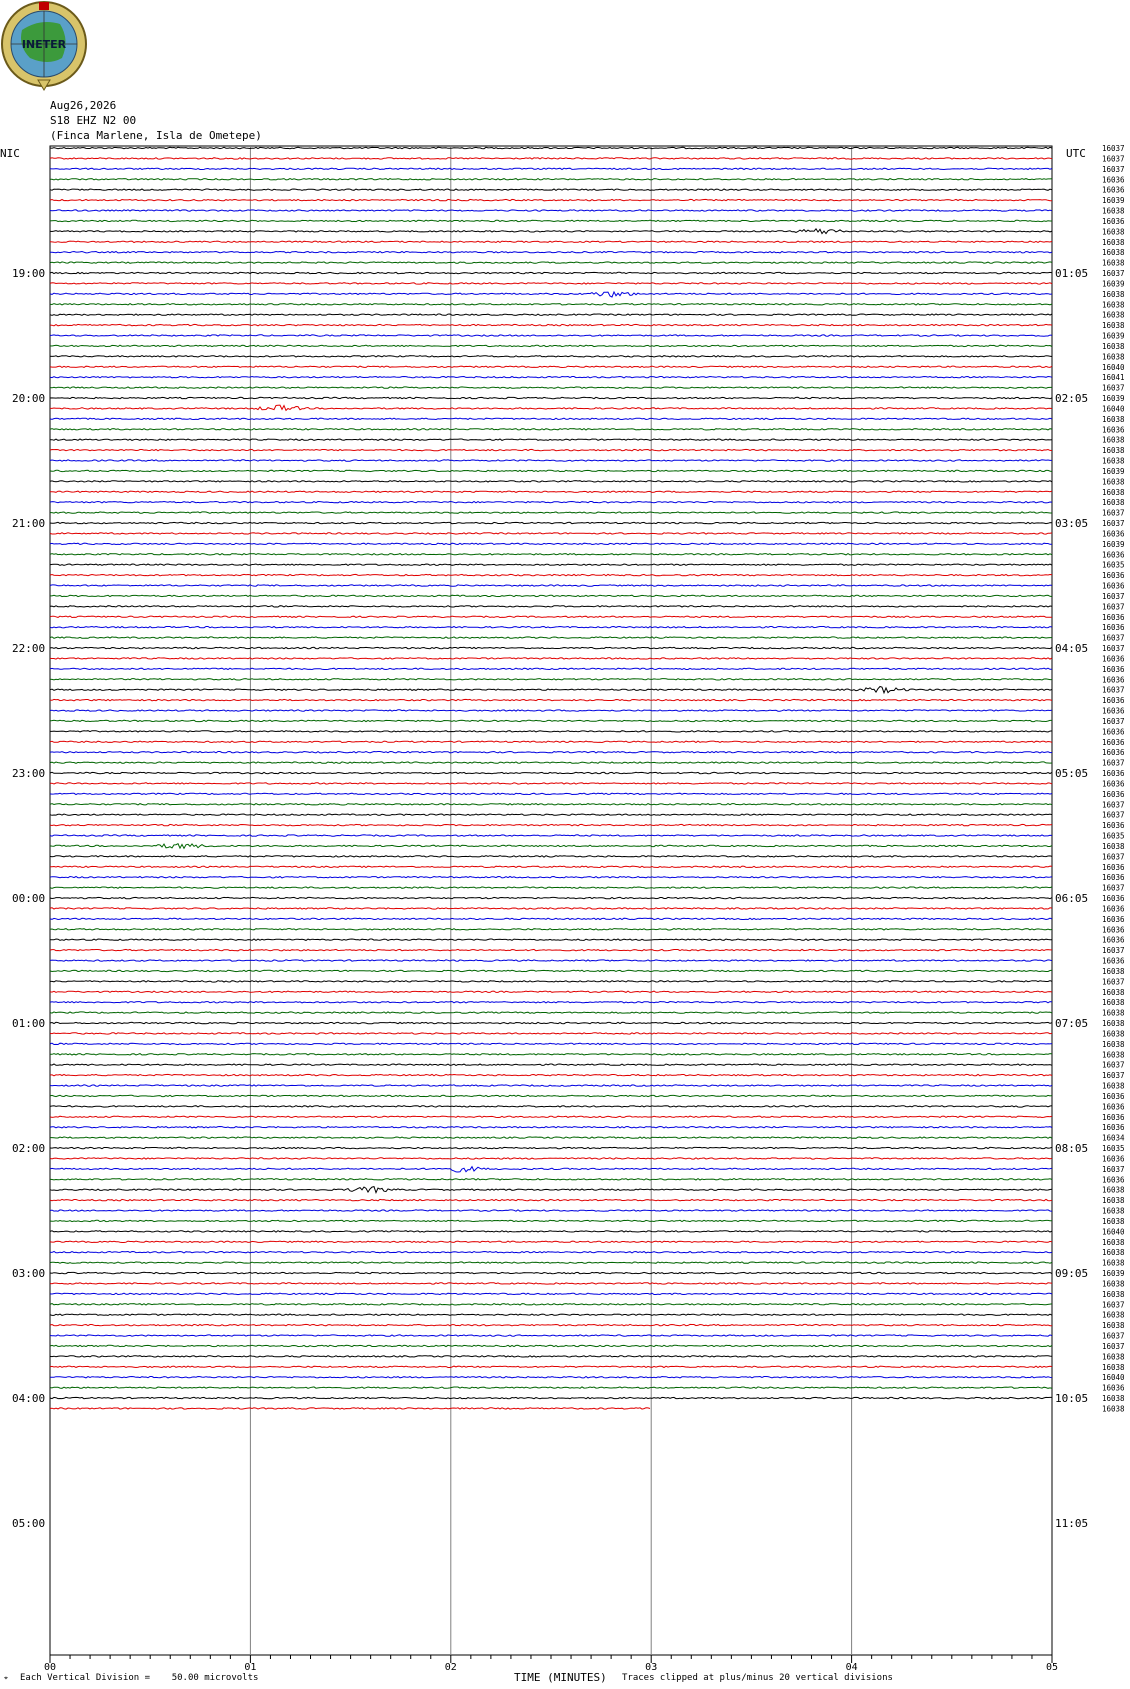 Image resolution: width=1130 pixels, height=1689 pixels. Describe the element at coordinates (28, 273) in the screenshot. I see `nic-hour-label: 19:00` at that location.